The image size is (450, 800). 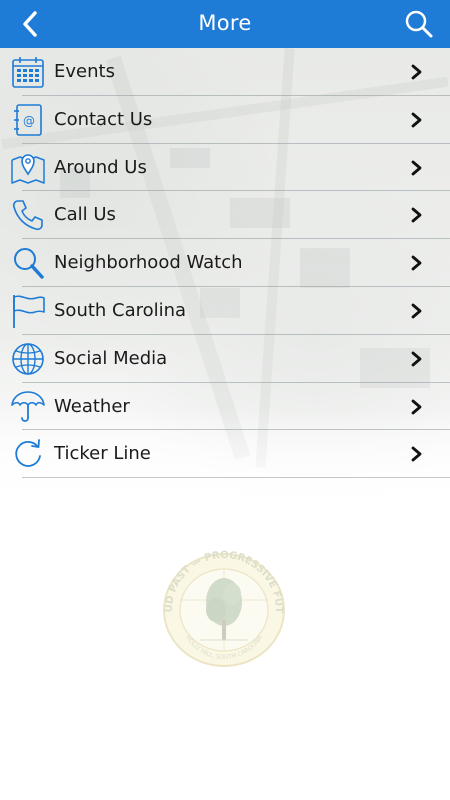 I want to click on menu-item-label: Ticker Line, so click(x=102, y=454).